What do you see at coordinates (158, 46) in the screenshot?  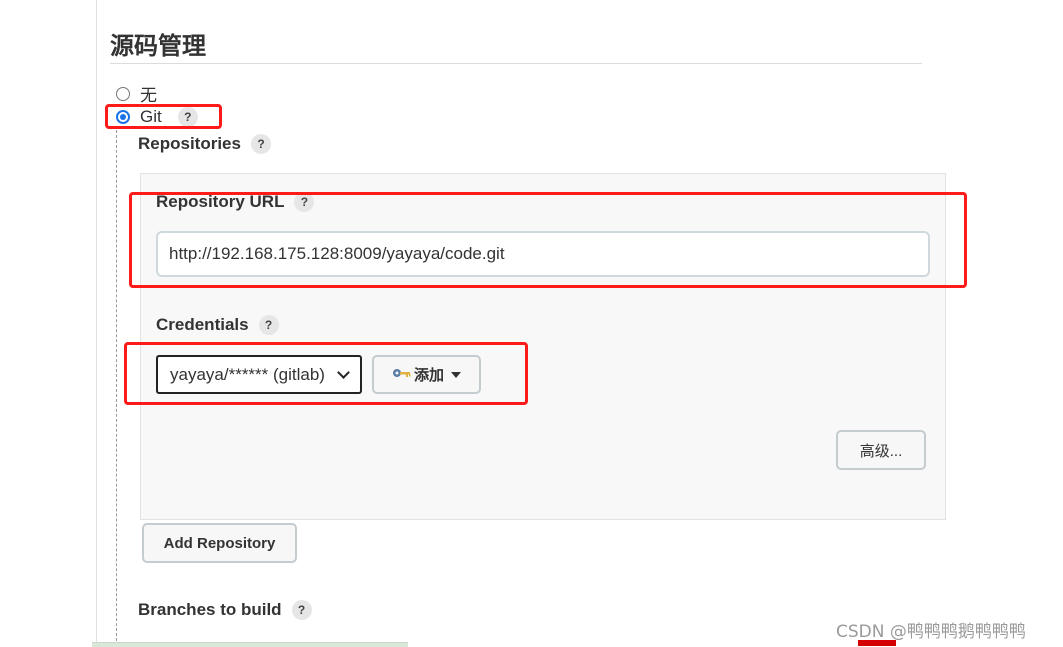 I see `section-title: 源码管理` at bounding box center [158, 46].